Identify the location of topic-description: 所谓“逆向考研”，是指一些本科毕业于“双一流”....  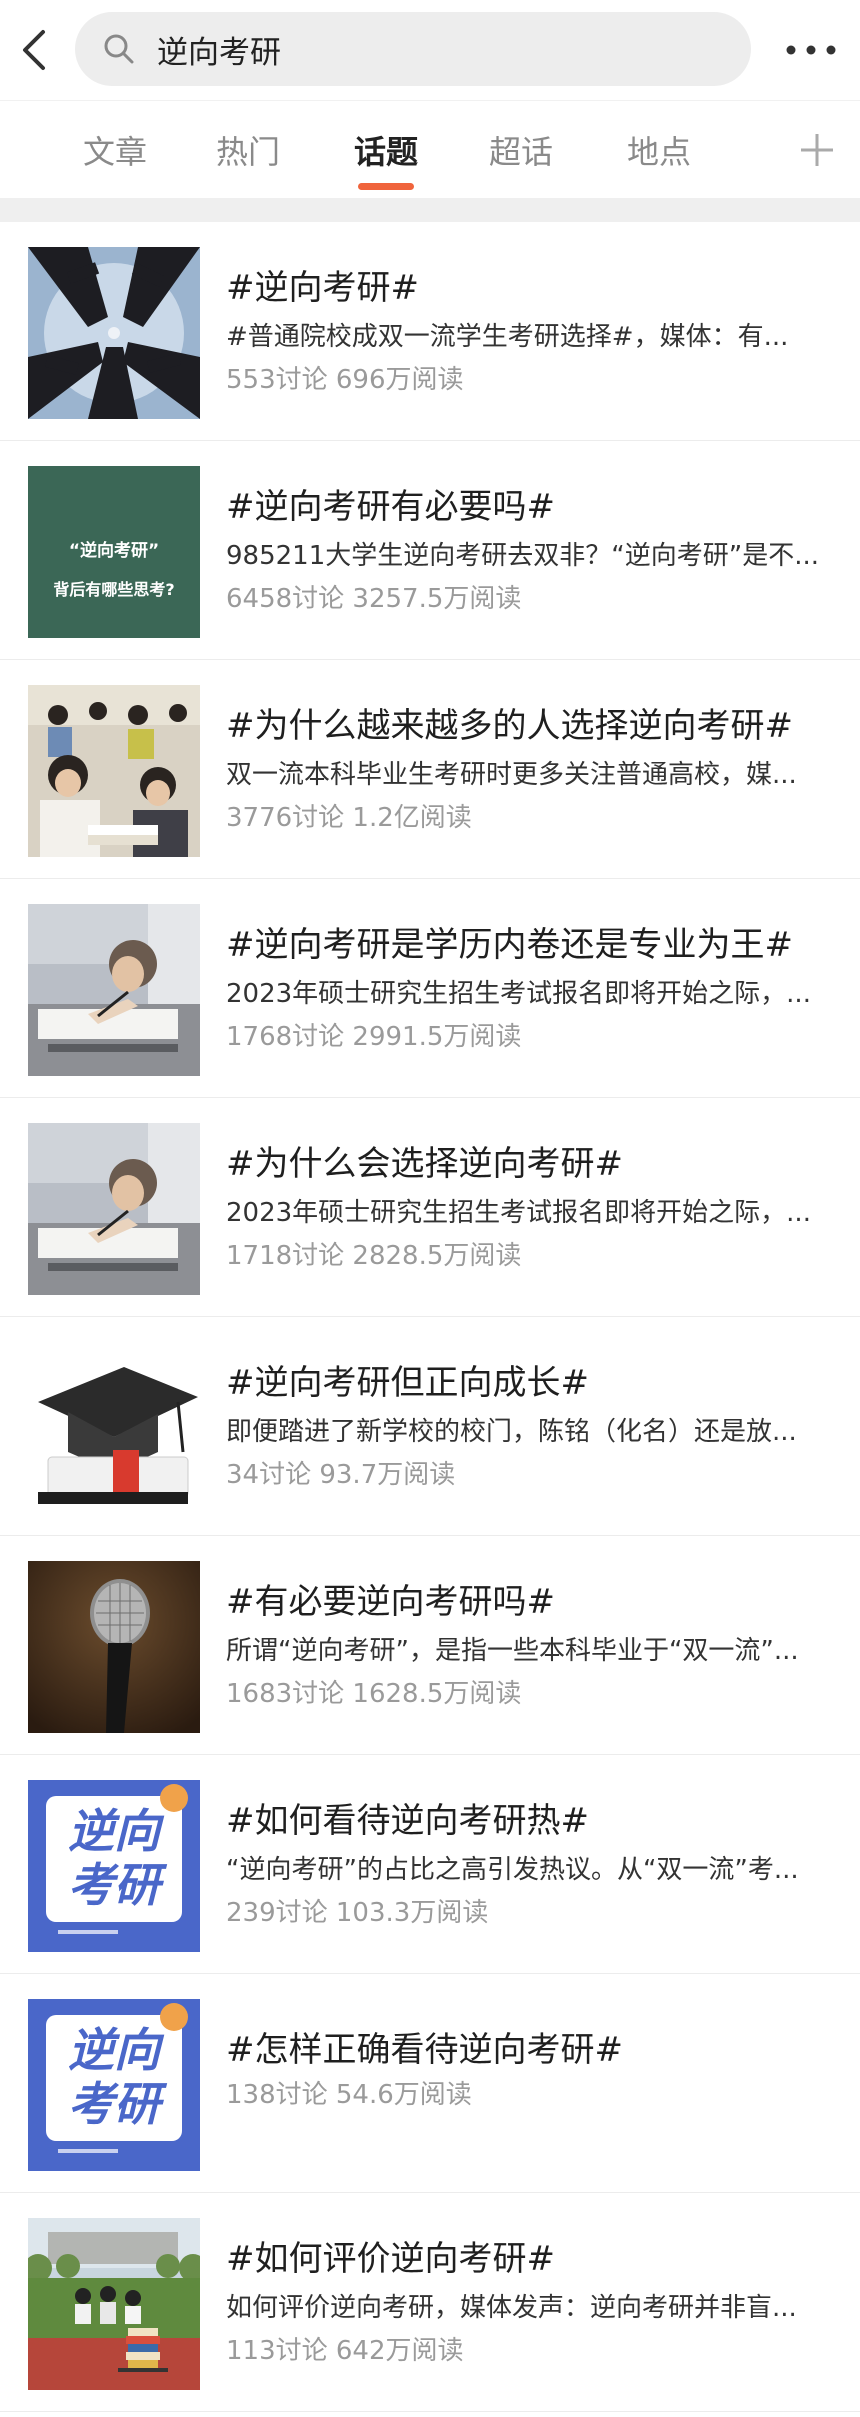
(512, 1651).